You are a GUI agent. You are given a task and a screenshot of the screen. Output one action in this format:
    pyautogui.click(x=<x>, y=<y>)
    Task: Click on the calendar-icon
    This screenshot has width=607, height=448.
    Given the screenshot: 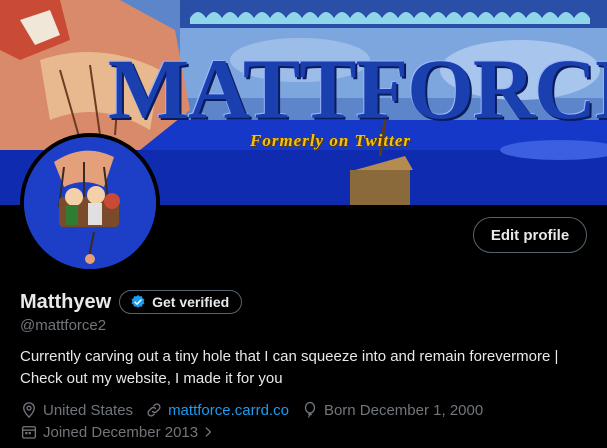 What is the action you would take?
    pyautogui.click(x=29, y=432)
    